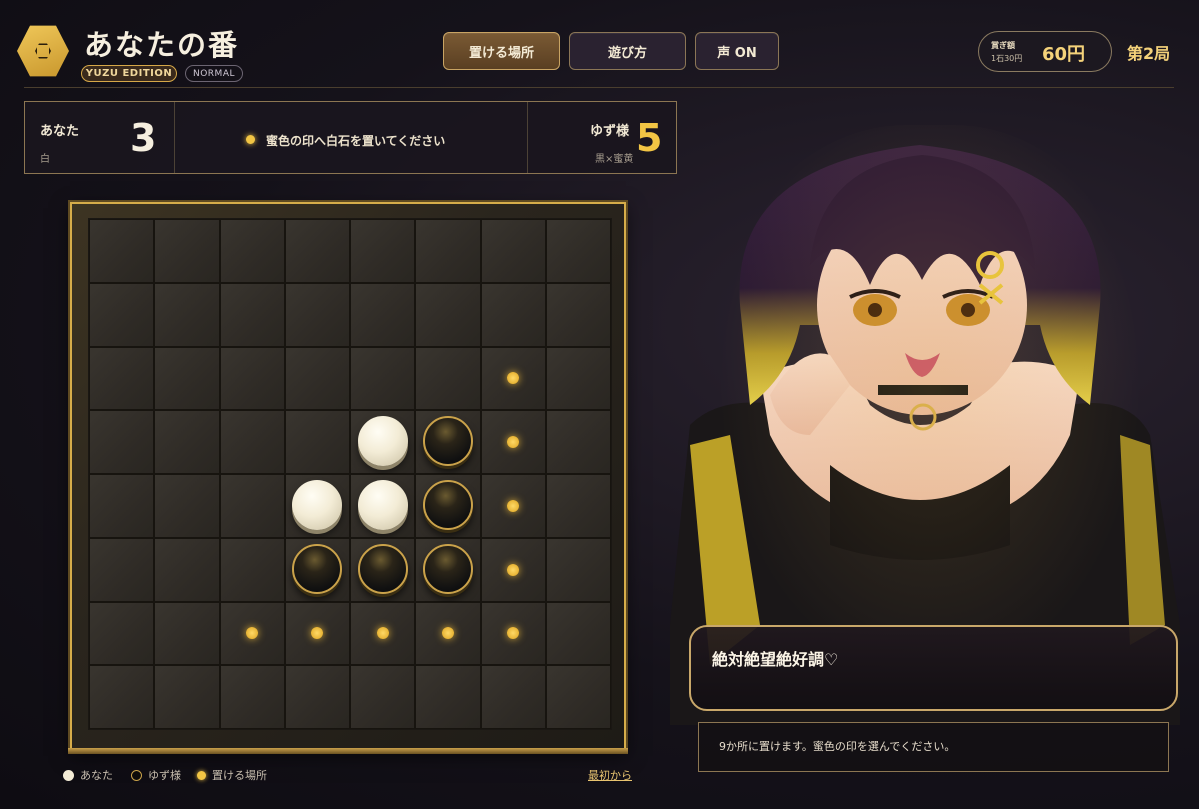  Describe the element at coordinates (448, 506) in the screenshot. I see `board-cell-r4c5` at that location.